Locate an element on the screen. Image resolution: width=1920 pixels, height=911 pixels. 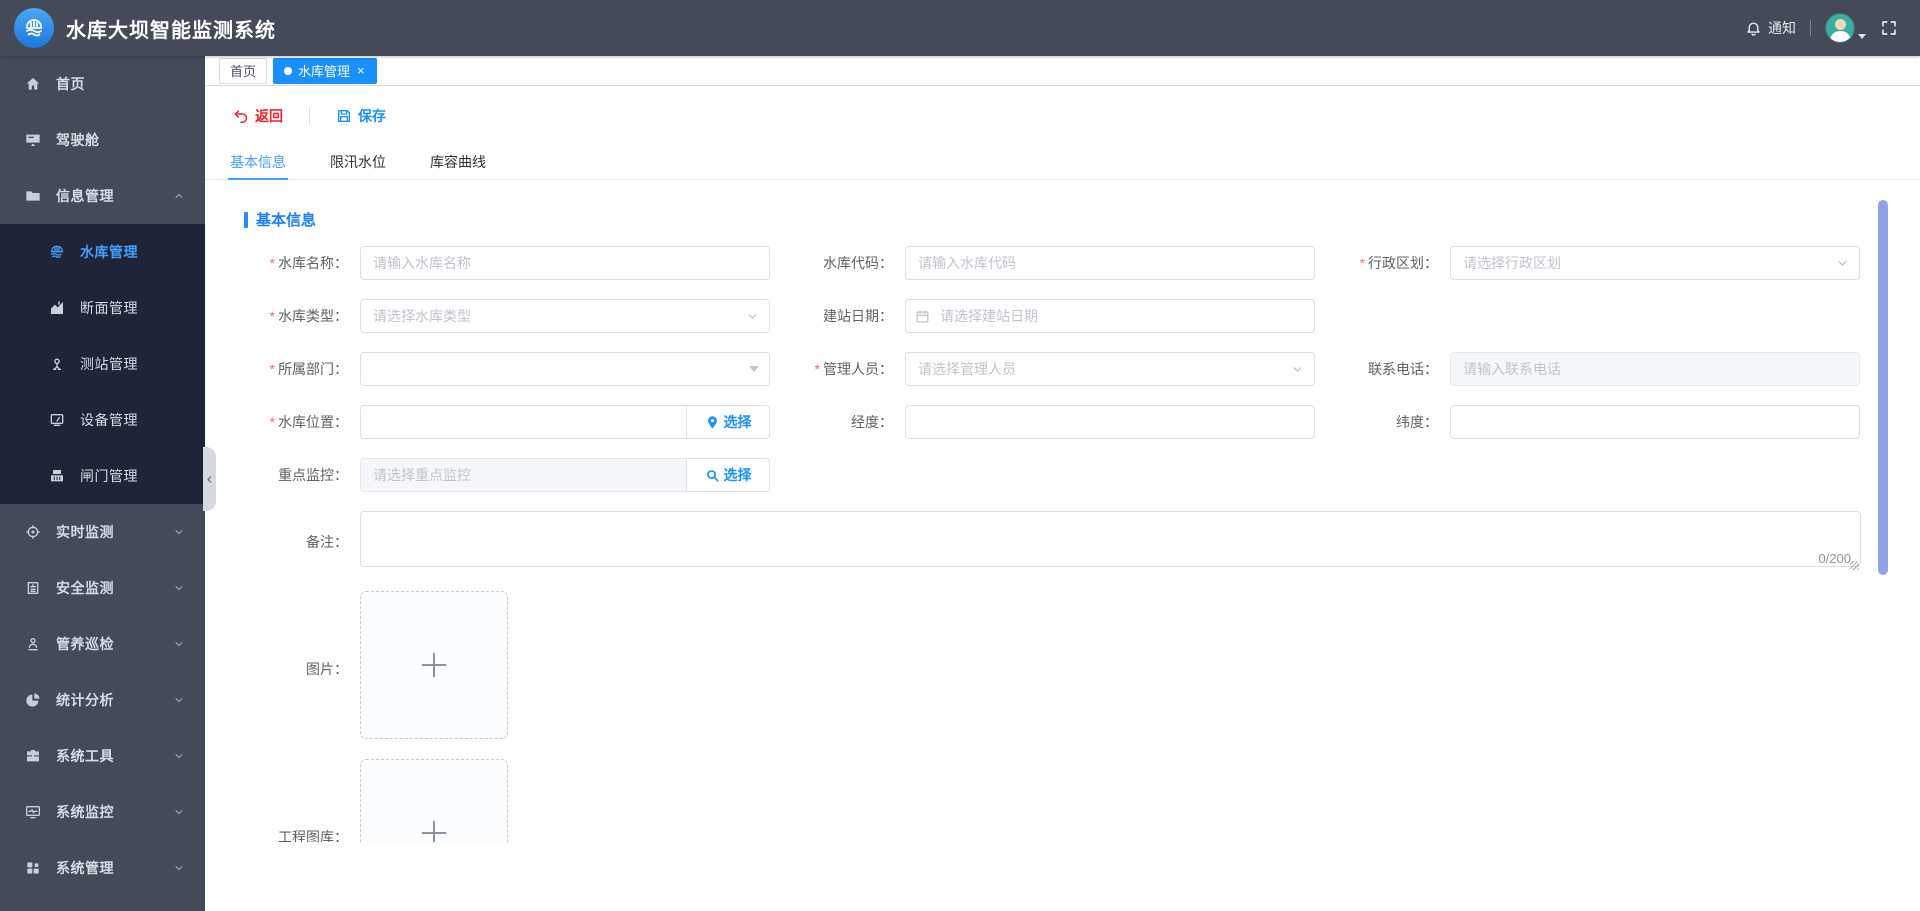
vertical-scrollbar is located at coordinates (1883, 387).